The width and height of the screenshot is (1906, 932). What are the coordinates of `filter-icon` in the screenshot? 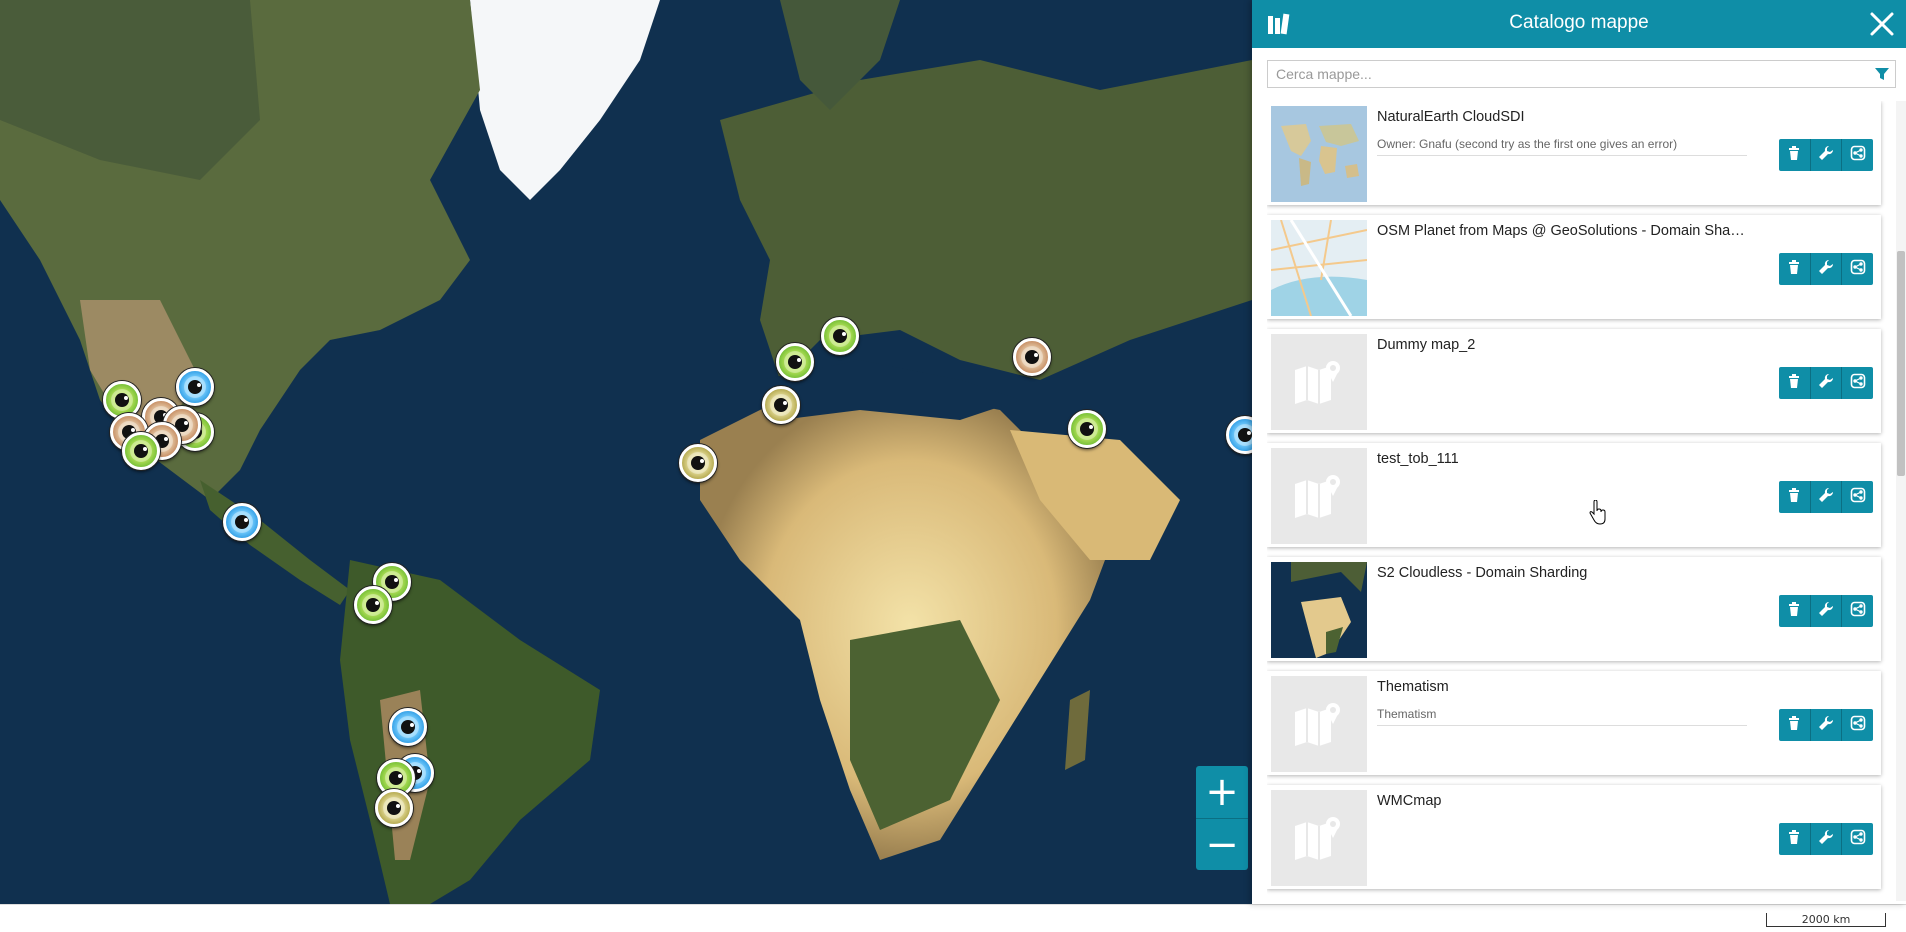 It's located at (1882, 74).